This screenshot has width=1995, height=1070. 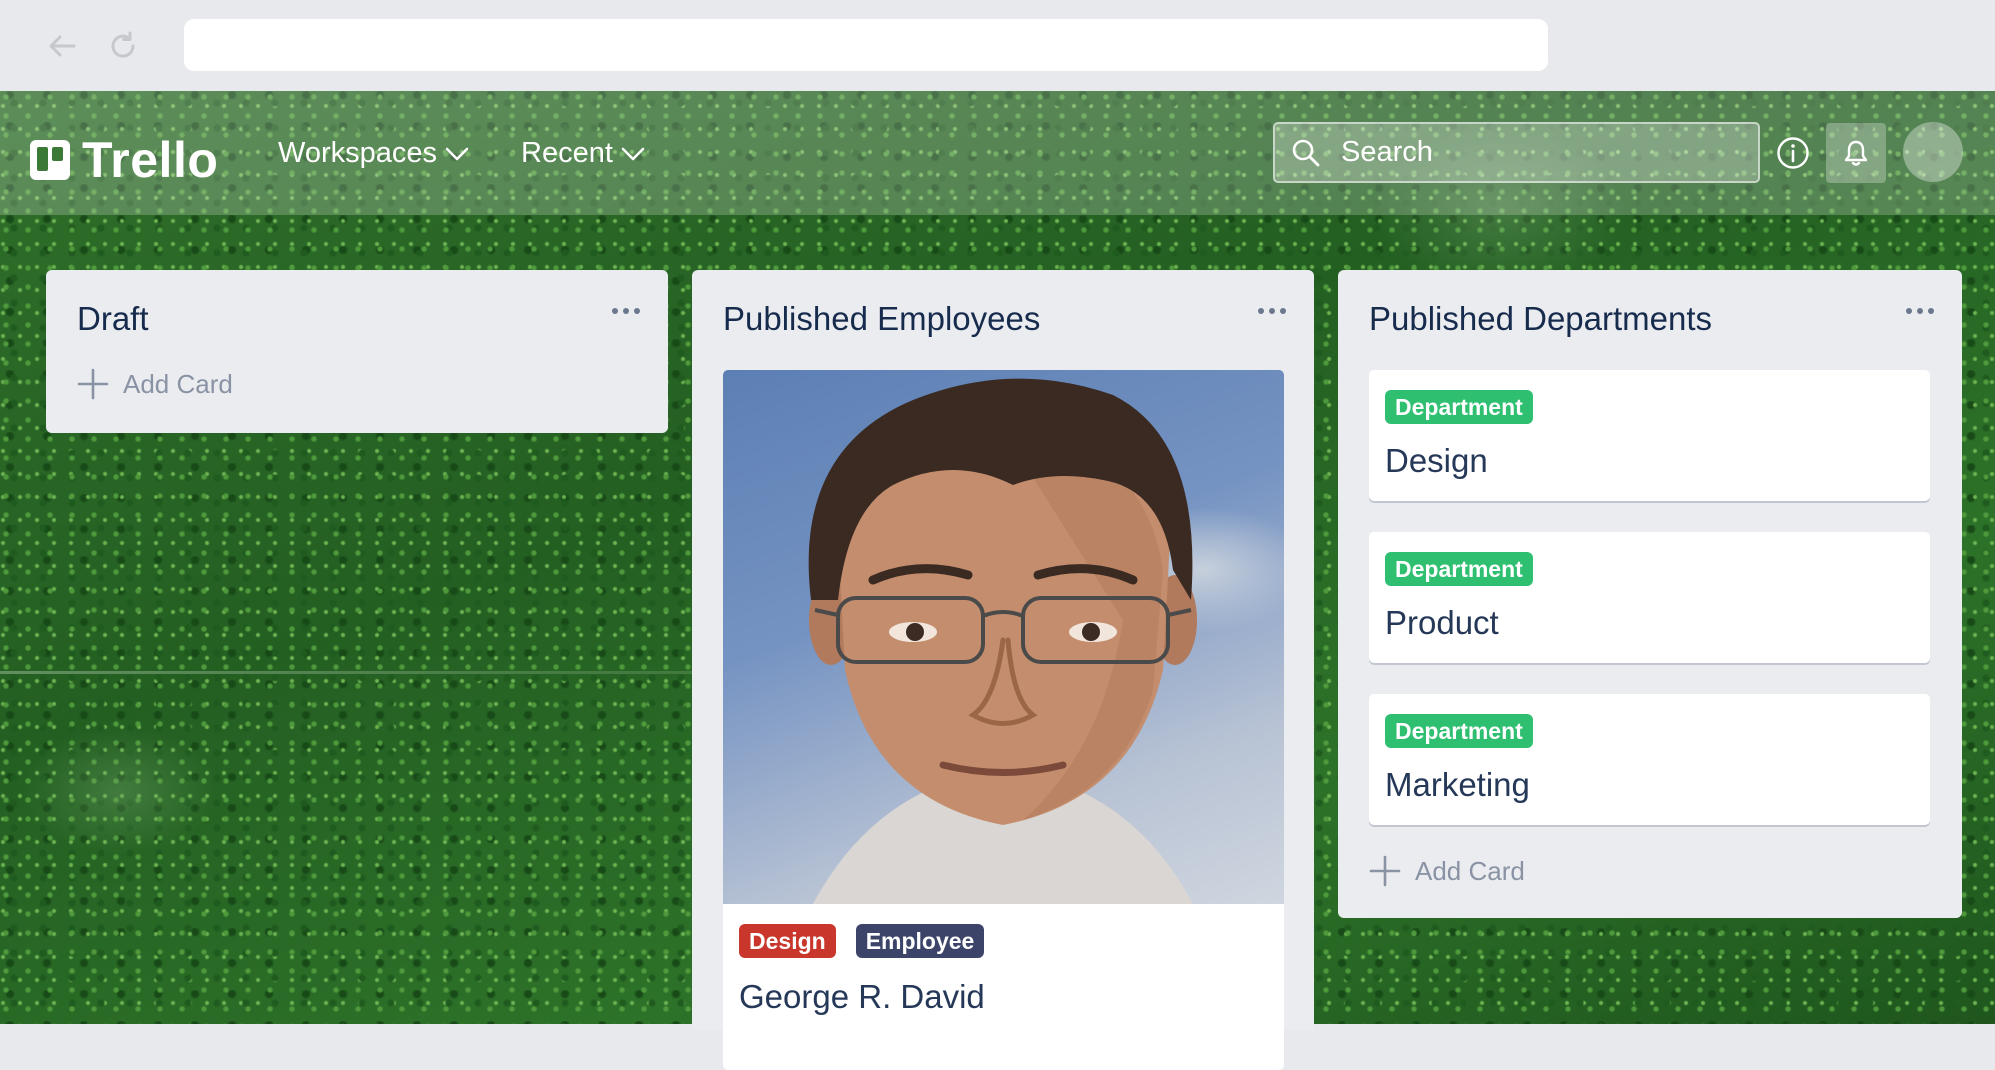 I want to click on info-icon, so click(x=1793, y=153).